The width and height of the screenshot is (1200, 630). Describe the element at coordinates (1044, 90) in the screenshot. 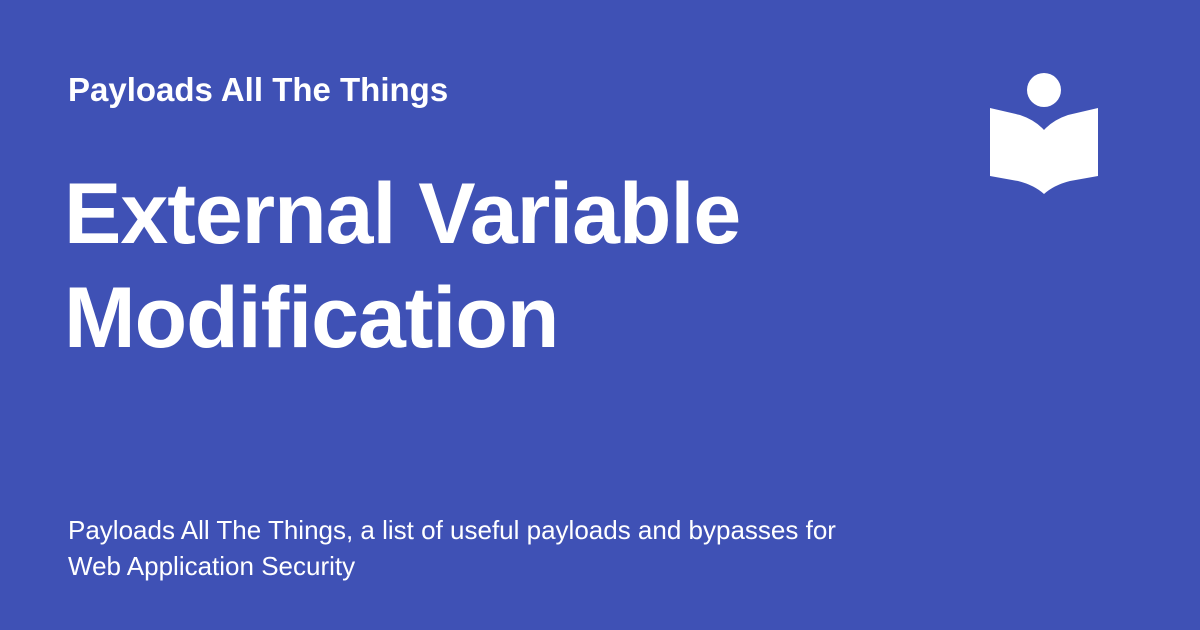

I see `logo-head` at that location.